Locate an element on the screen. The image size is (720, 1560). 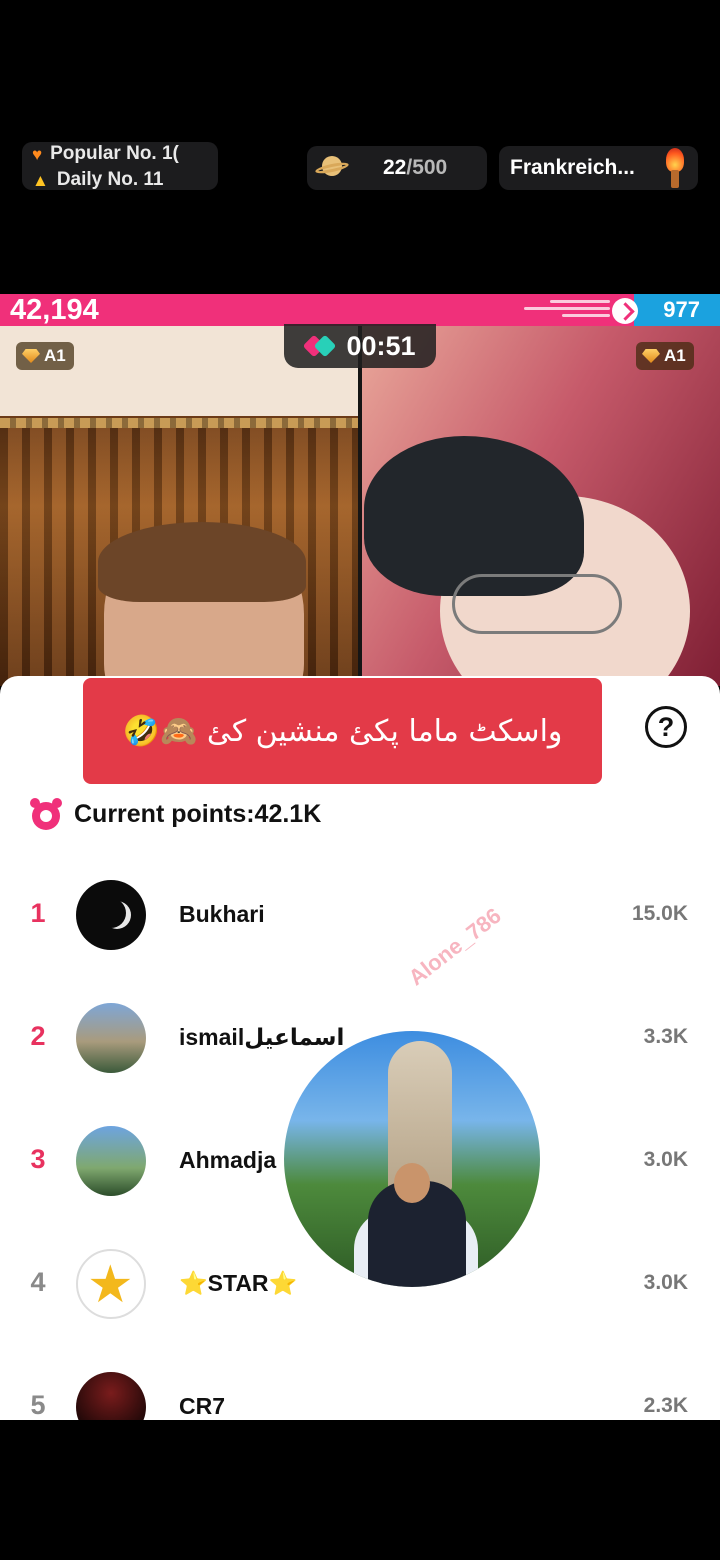
current-points: Current points:42.1K is located at coordinates (175, 814).